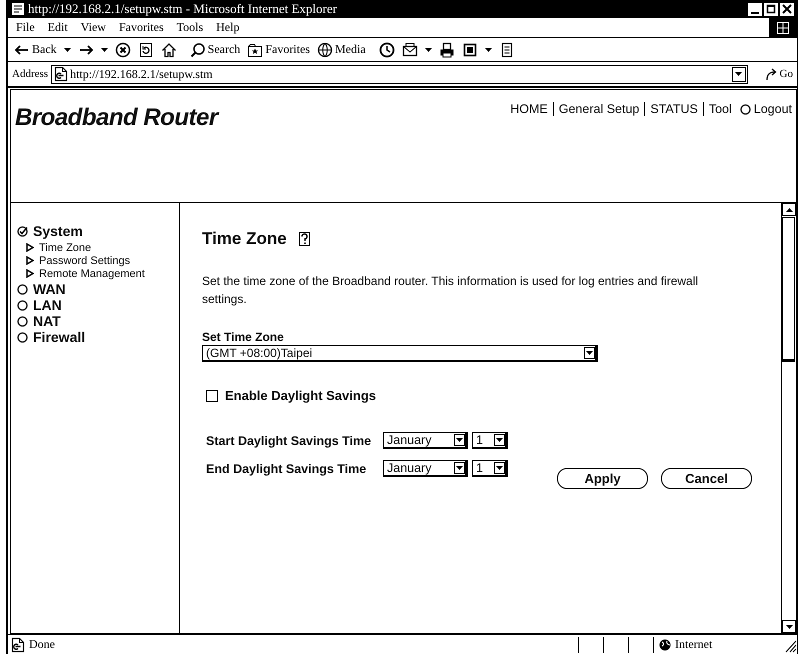 The height and width of the screenshot is (654, 801). I want to click on minimize-button, so click(755, 9).